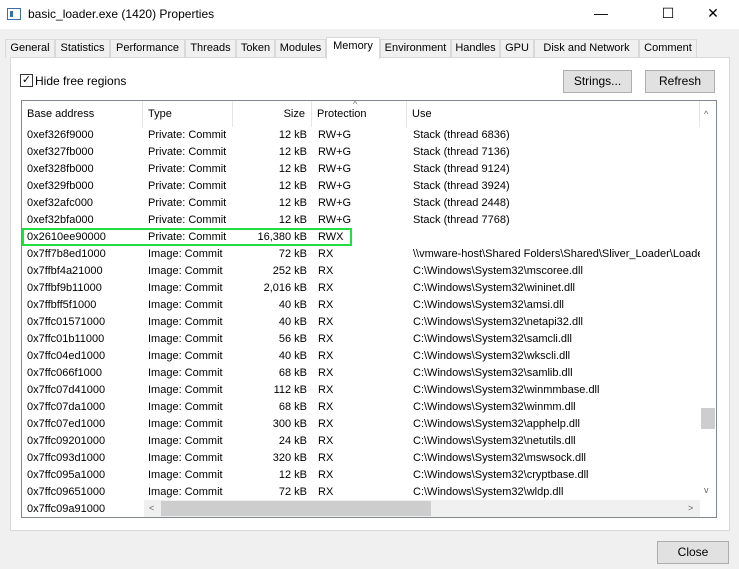 The width and height of the screenshot is (739, 569). Describe the element at coordinates (488, 492) in the screenshot. I see `cell-use: C:\Windows\System32\wldp.dll` at that location.